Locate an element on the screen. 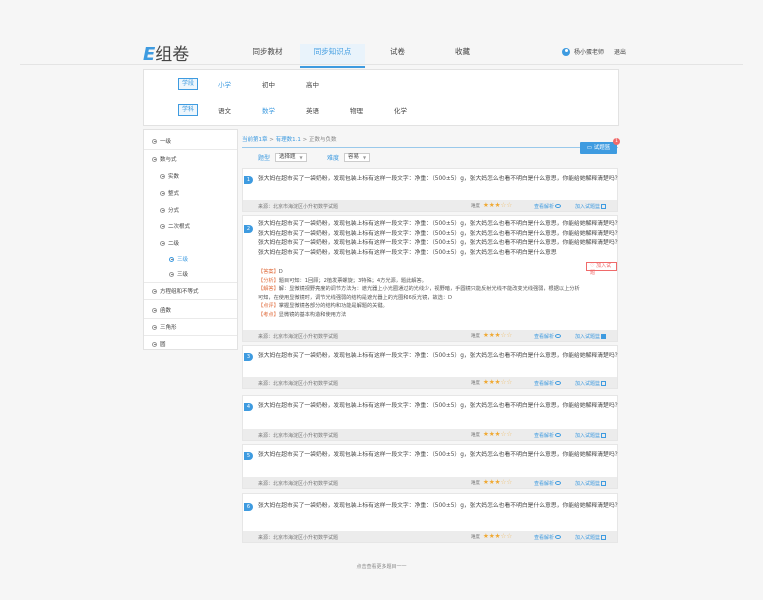  tree-item: 二级 is located at coordinates (169, 243).